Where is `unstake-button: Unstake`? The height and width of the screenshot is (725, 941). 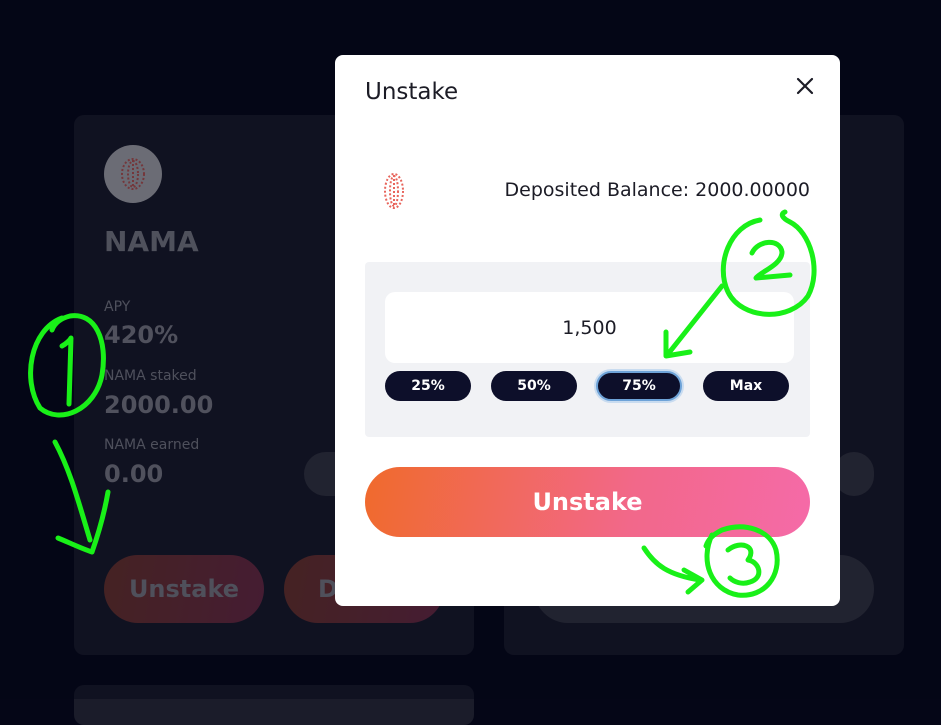 unstake-button: Unstake is located at coordinates (587, 502).